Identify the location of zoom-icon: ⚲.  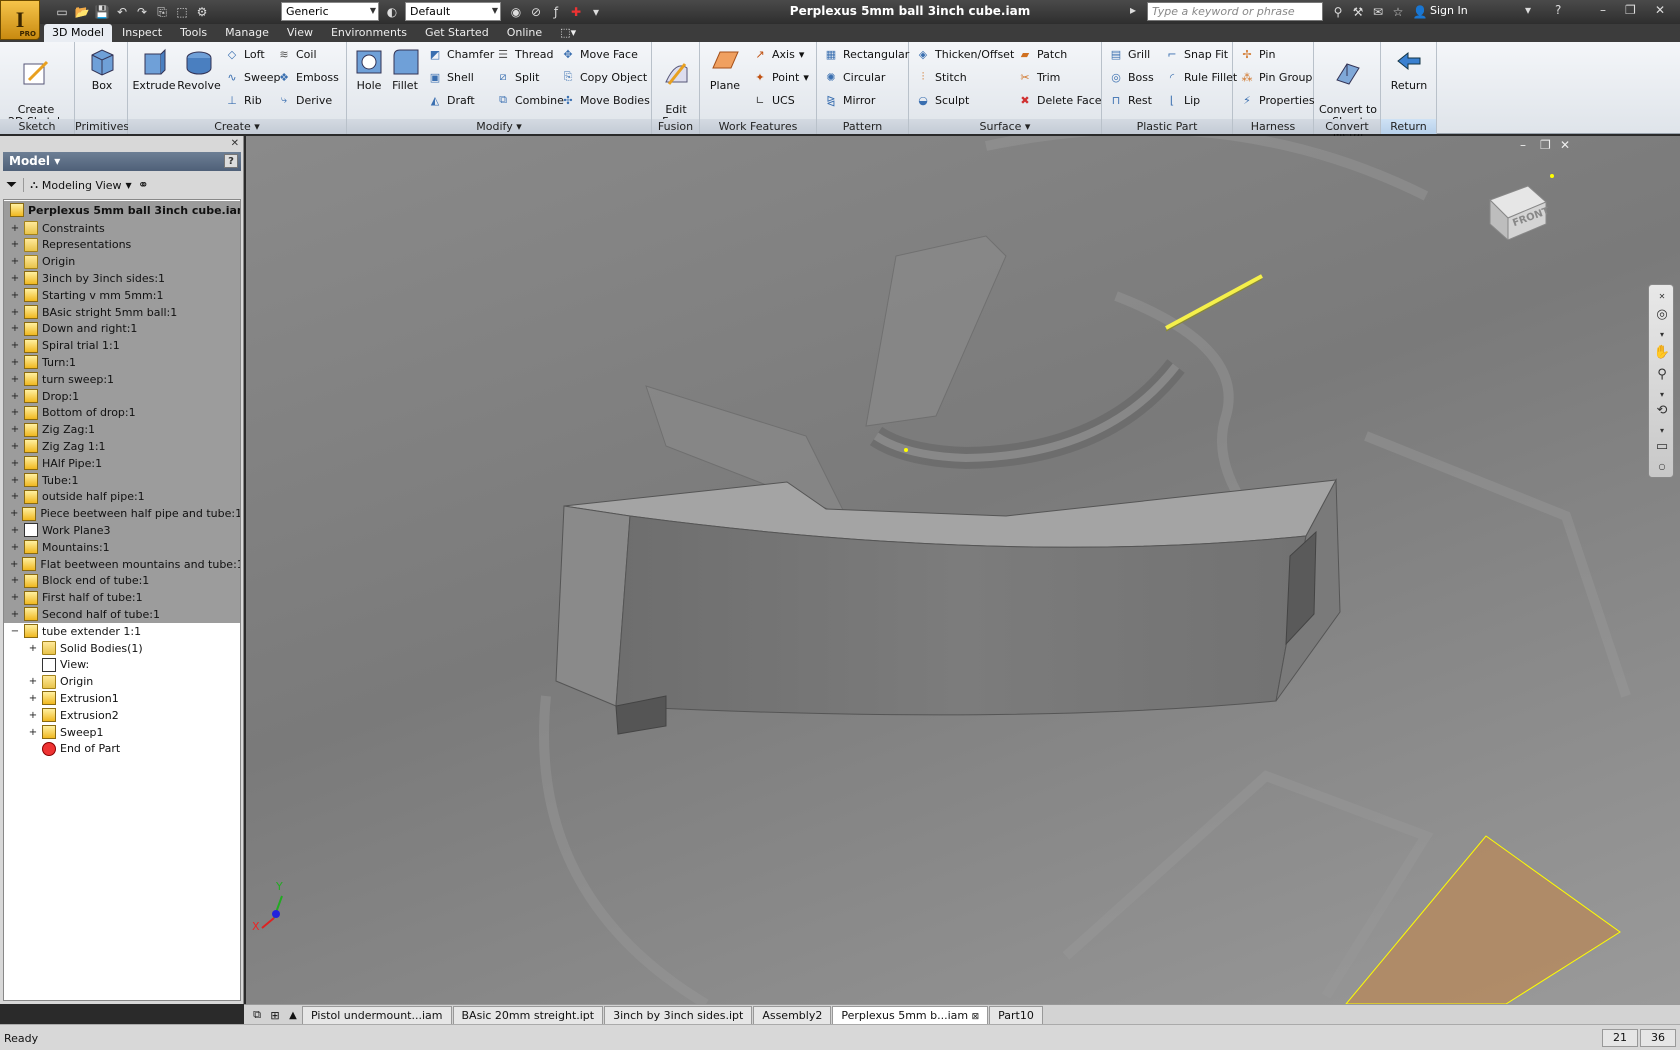
(1662, 374).